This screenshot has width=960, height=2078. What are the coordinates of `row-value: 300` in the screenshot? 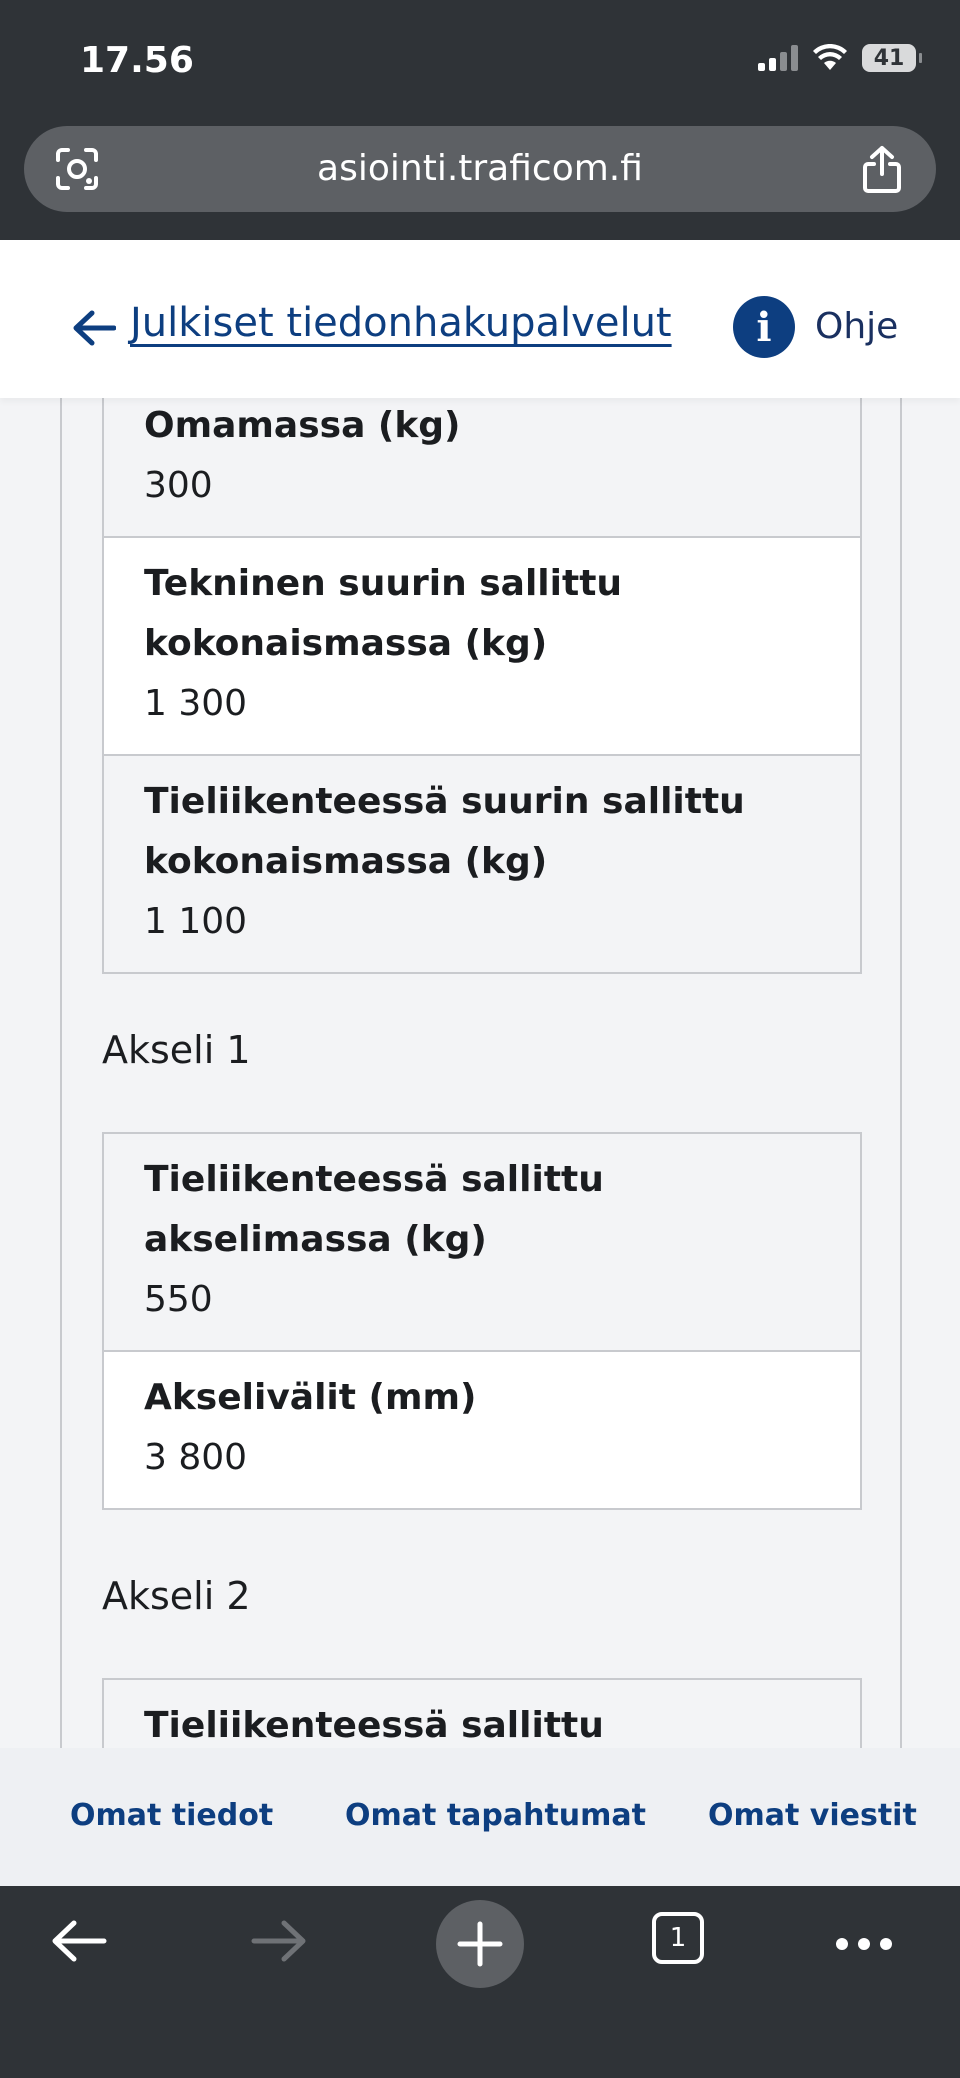 It's located at (178, 485).